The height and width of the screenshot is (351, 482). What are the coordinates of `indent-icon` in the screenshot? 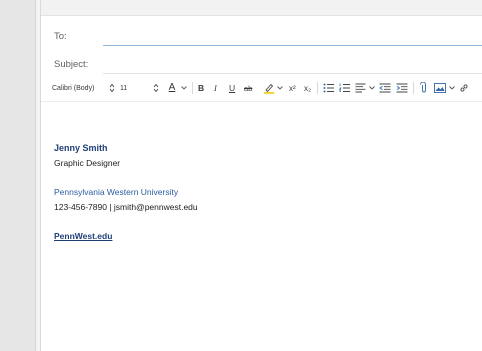 It's located at (402, 88).